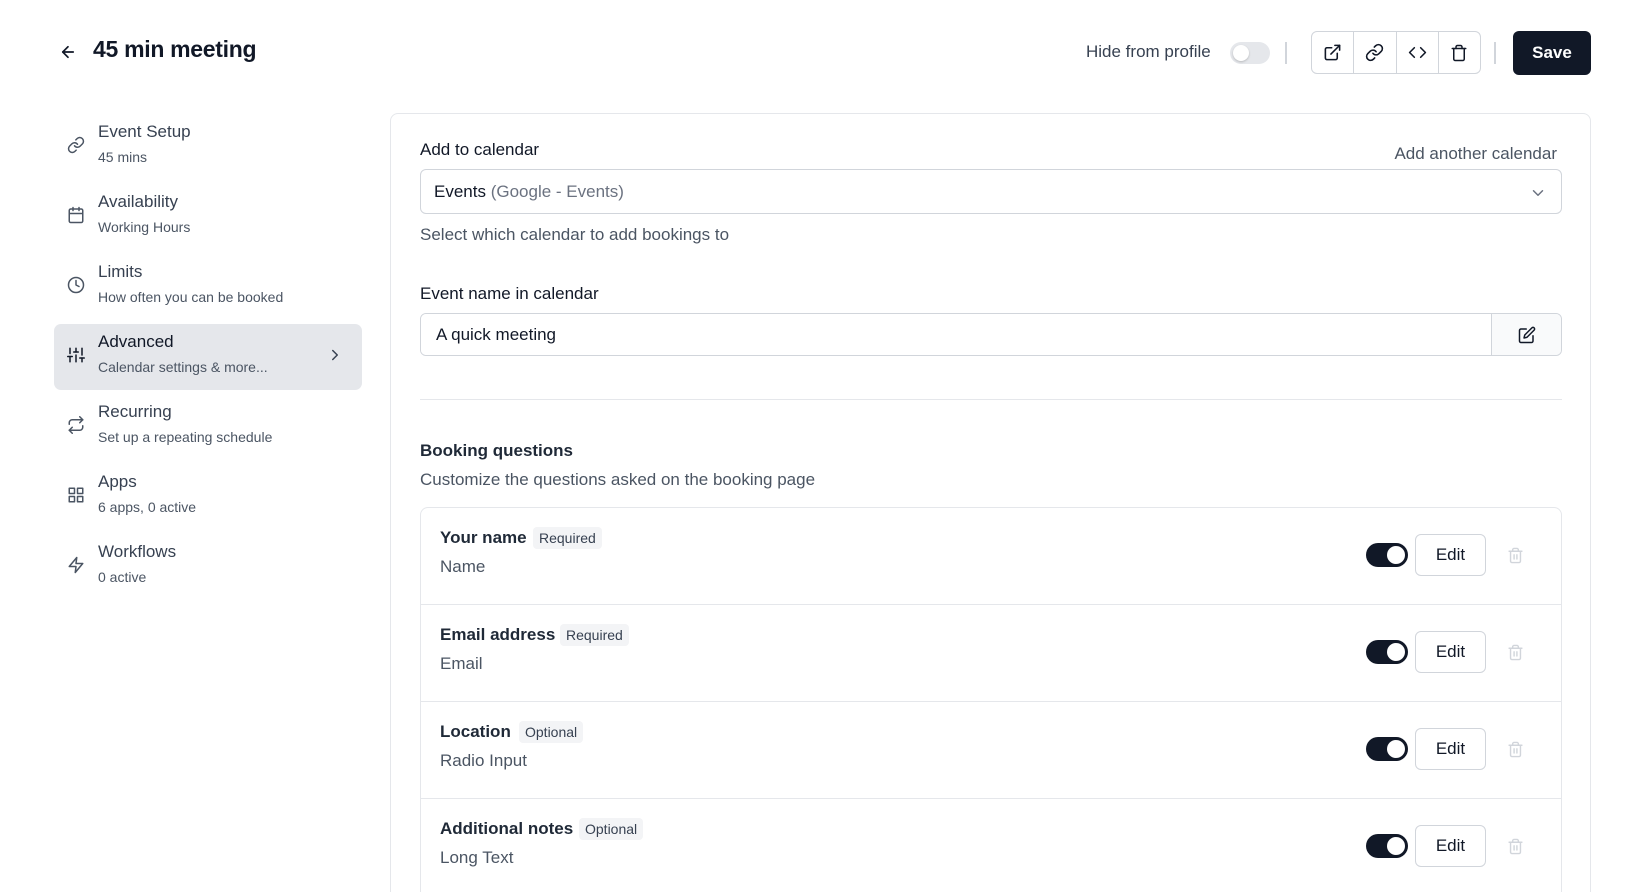 Image resolution: width=1646 pixels, height=892 pixels. What do you see at coordinates (460, 191) in the screenshot?
I see `calendar-name: Events` at bounding box center [460, 191].